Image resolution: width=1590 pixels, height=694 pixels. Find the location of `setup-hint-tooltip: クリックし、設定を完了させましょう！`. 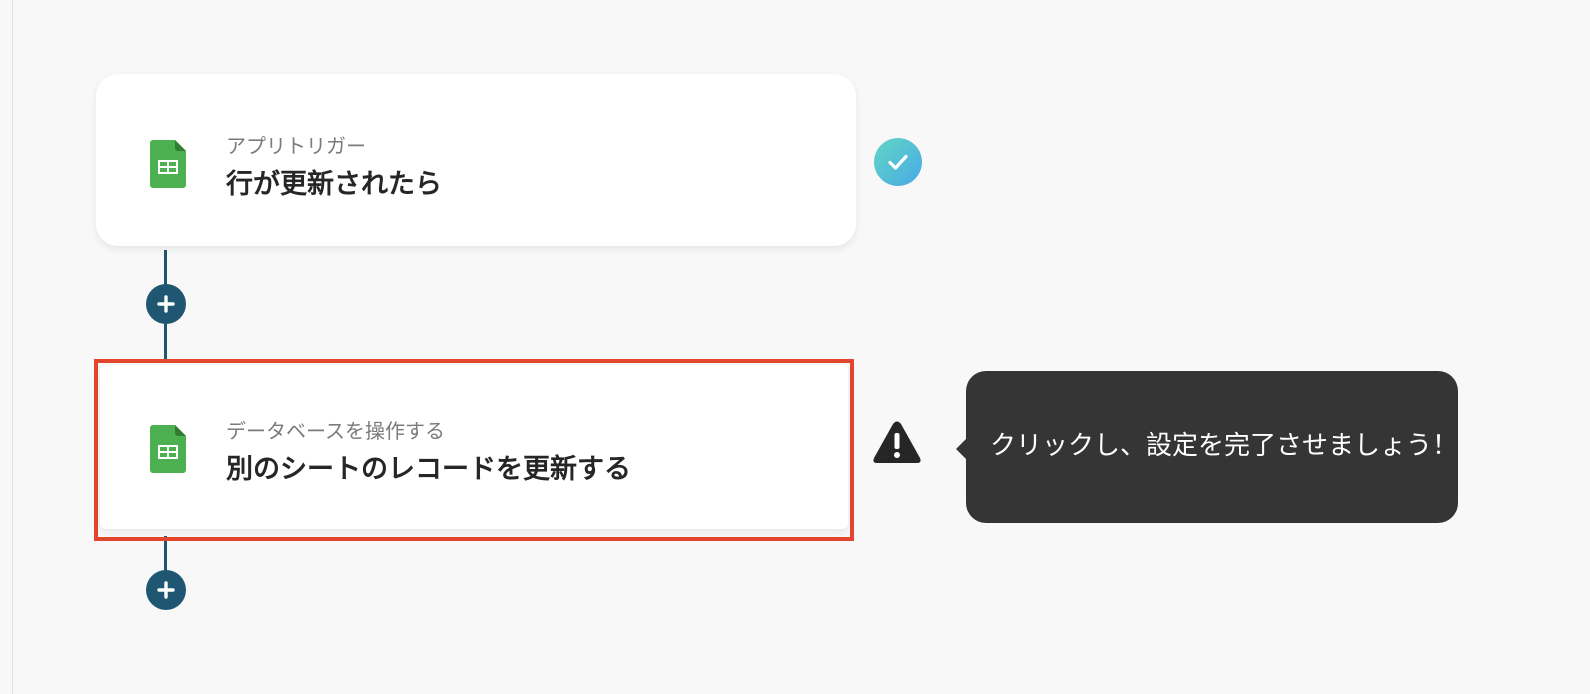

setup-hint-tooltip: クリックし、設定を完了させましょう！ is located at coordinates (1212, 447).